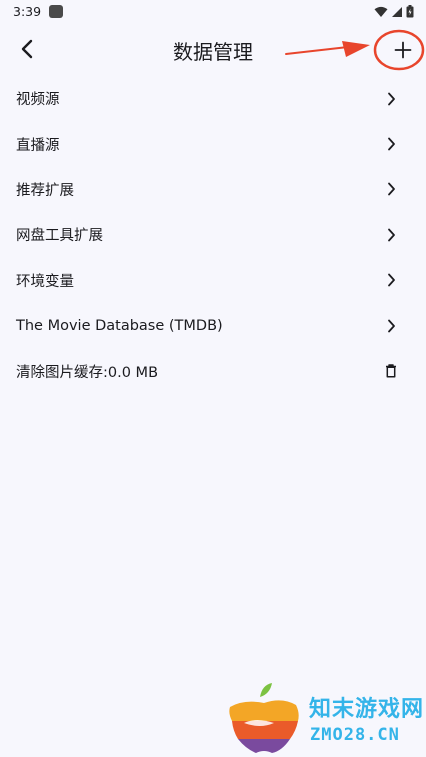 Image resolution: width=426 pixels, height=757 pixels. What do you see at coordinates (213, 143) in the screenshot?
I see `list-item-live-source: 直播源` at bounding box center [213, 143].